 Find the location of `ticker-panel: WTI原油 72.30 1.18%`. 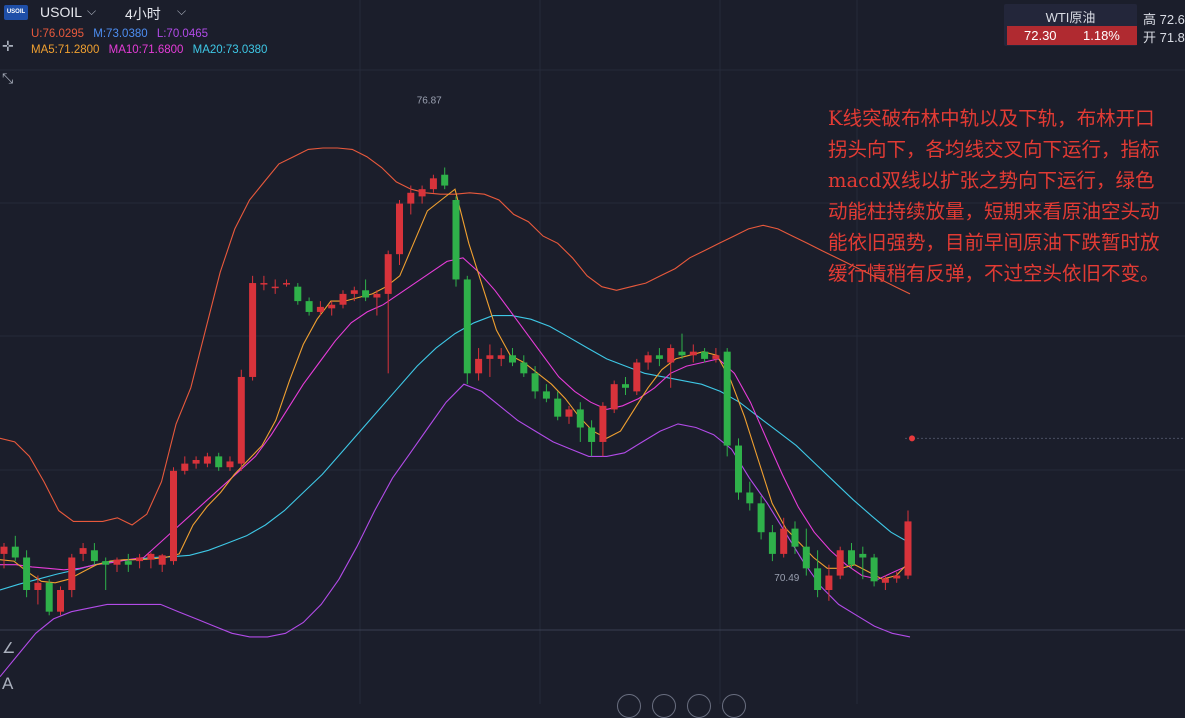

ticker-panel: WTI原油 72.30 1.18% is located at coordinates (1070, 25).